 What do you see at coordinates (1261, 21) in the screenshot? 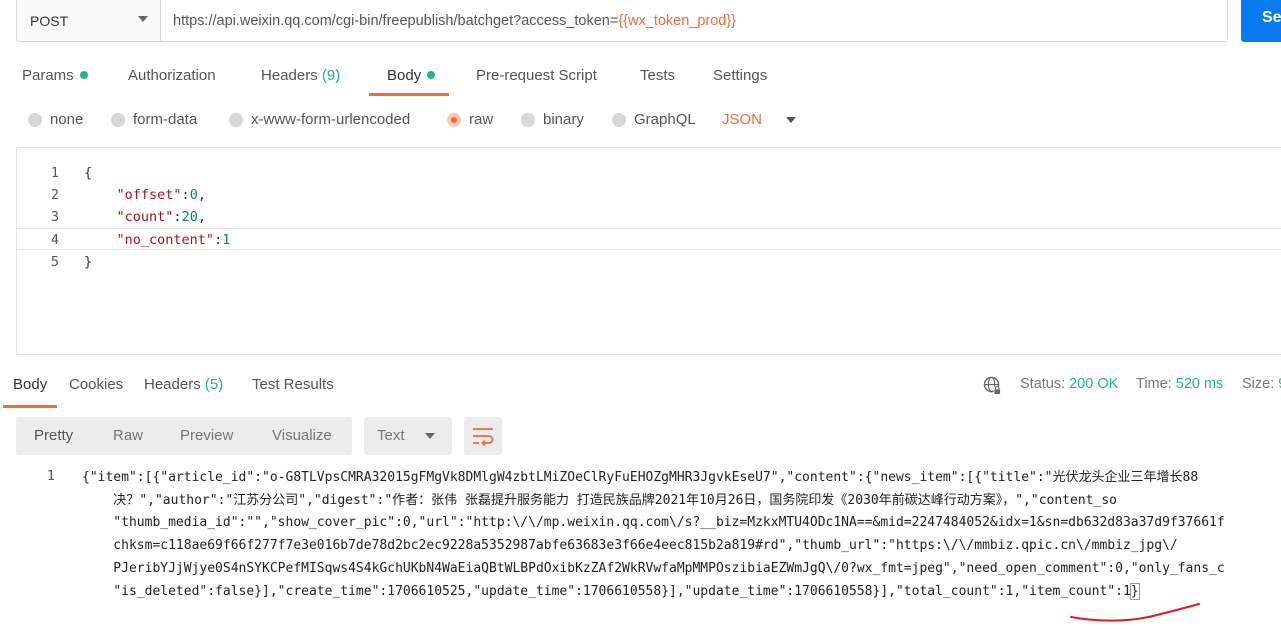
I see `send-button: Se` at bounding box center [1261, 21].